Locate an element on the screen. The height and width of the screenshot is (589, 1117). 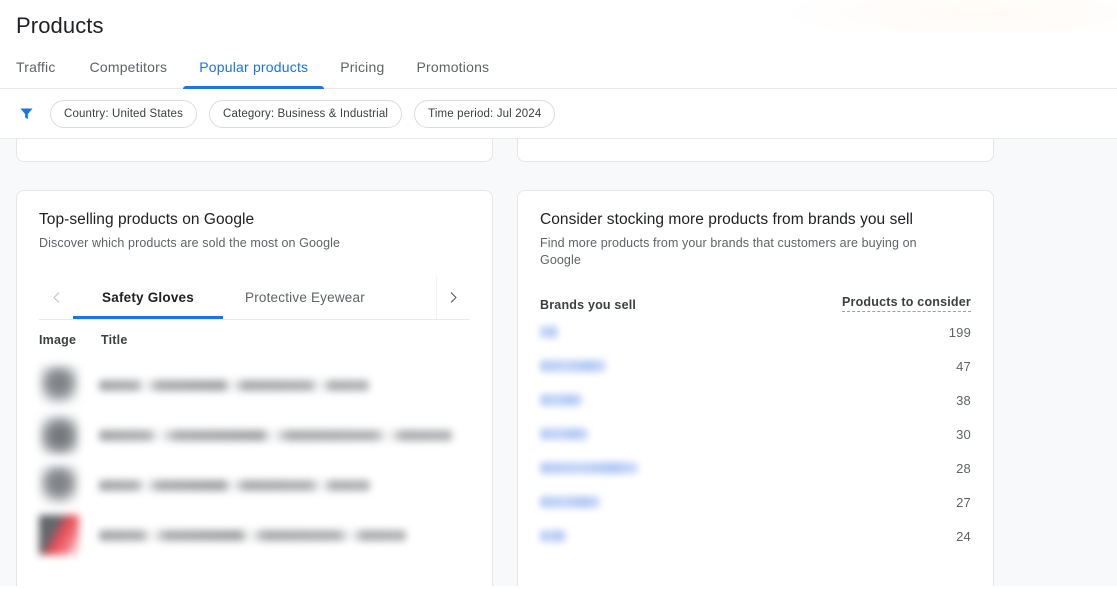
filter-chip-country: Country: United States is located at coordinates (123, 113).